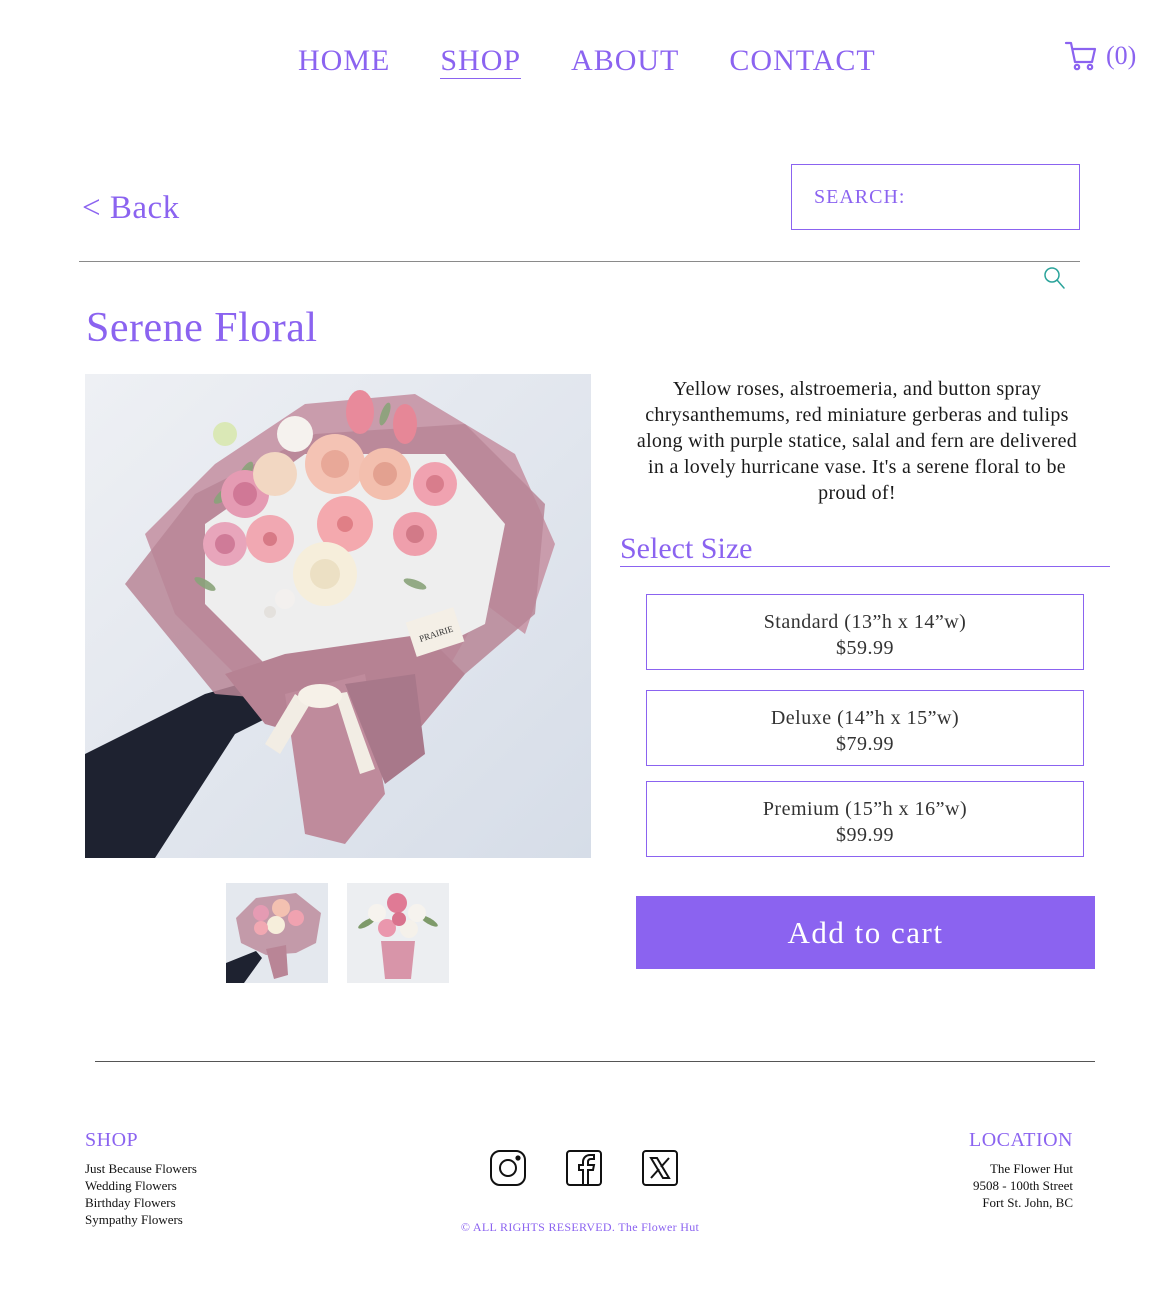  I want to click on footer-shop-heading: SHOP, so click(112, 1140).